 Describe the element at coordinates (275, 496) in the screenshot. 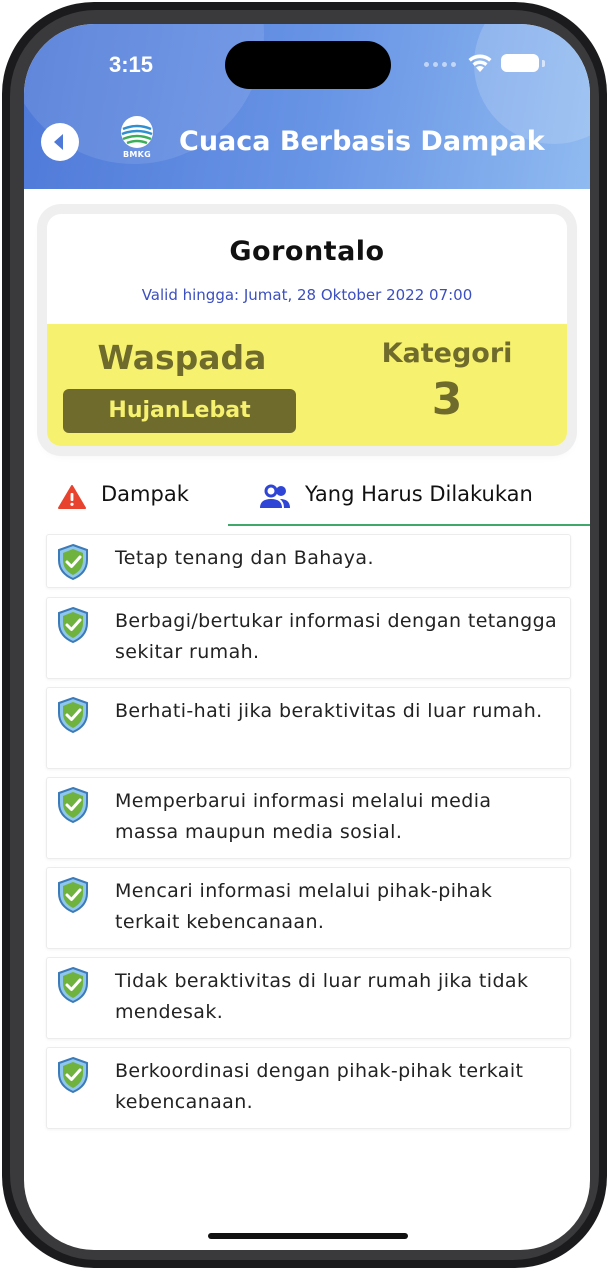

I see `people-icon` at that location.